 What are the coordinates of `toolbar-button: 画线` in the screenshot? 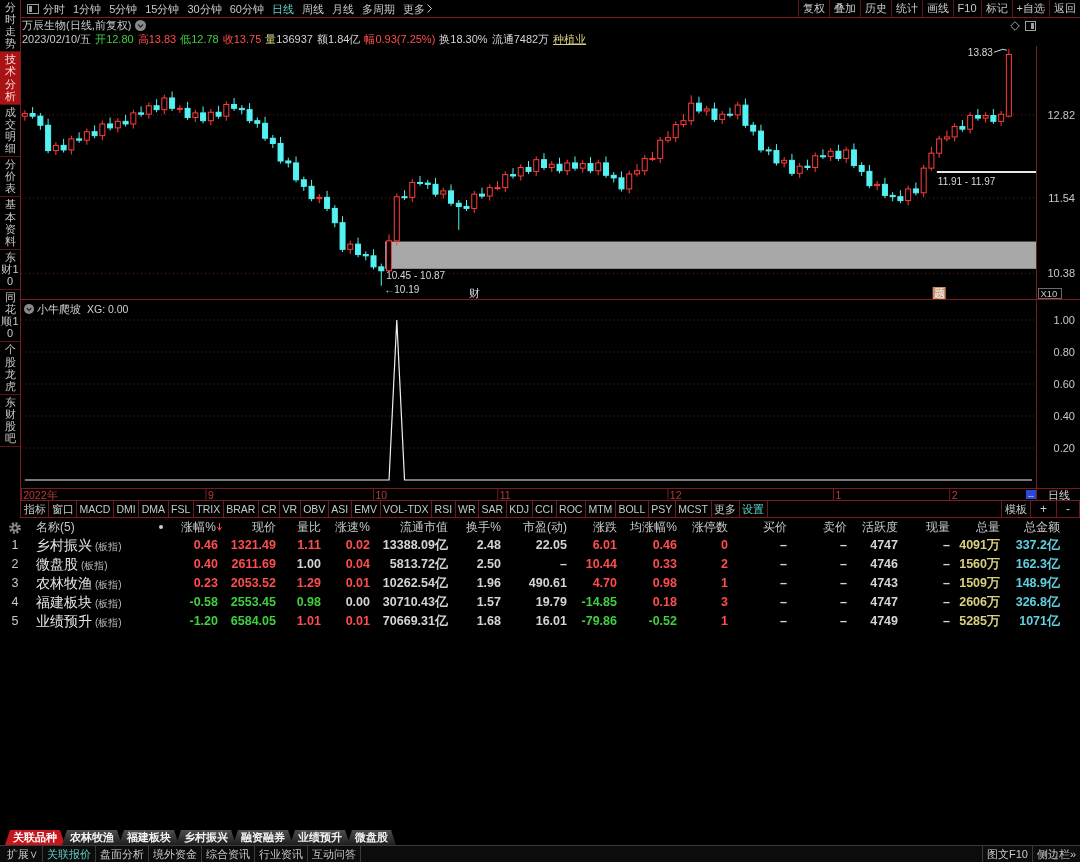 It's located at (937, 8).